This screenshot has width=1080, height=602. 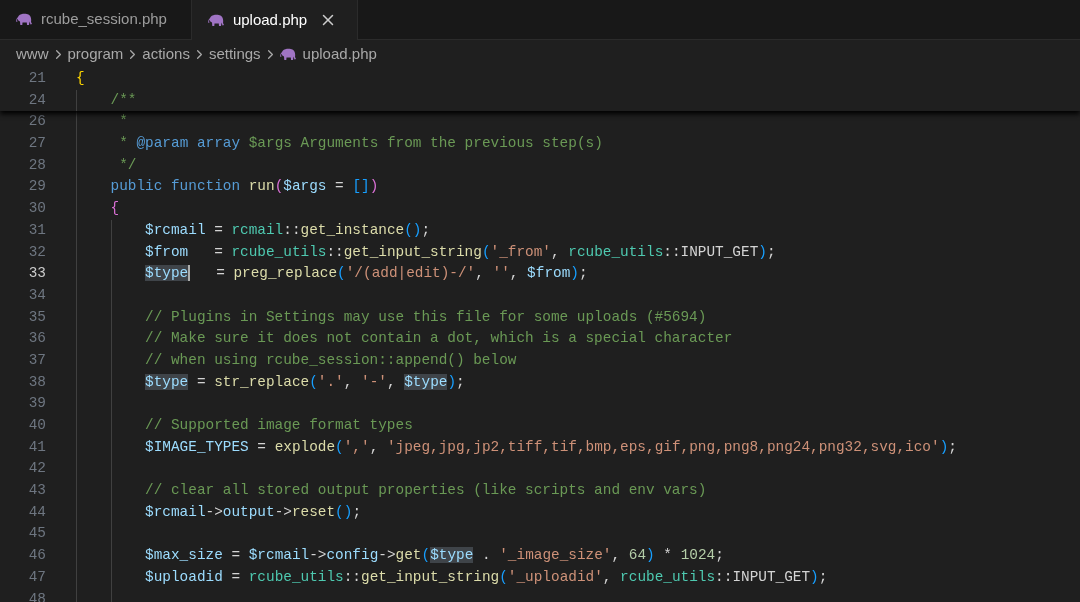 What do you see at coordinates (36, 577) in the screenshot?
I see `line-number: 47` at bounding box center [36, 577].